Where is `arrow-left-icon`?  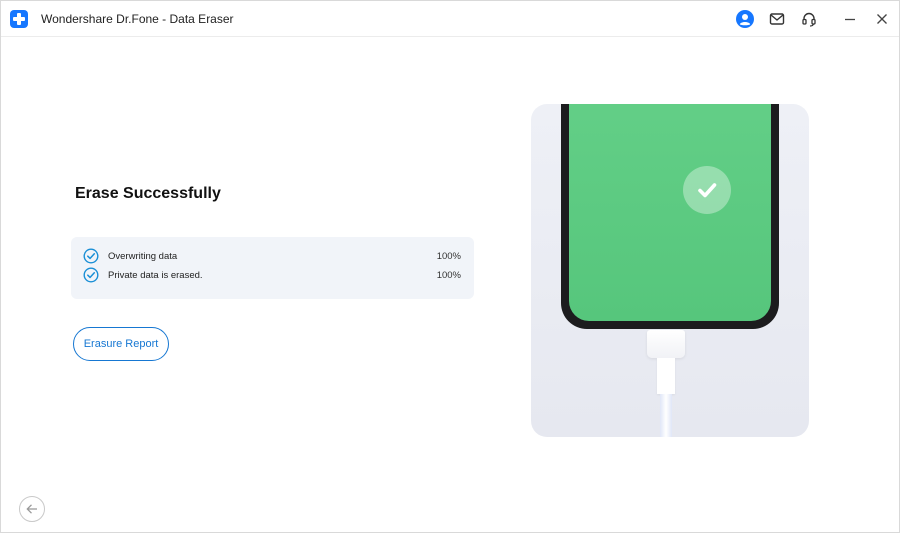 arrow-left-icon is located at coordinates (31, 509).